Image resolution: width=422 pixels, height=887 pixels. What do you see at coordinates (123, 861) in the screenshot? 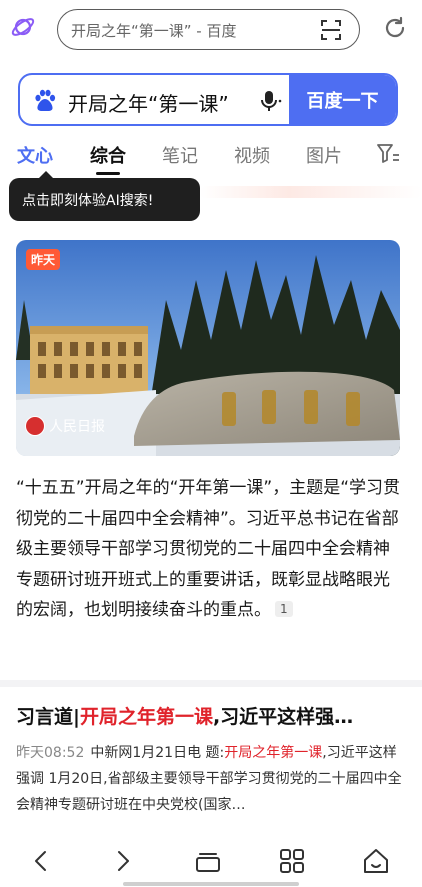
I see `forward-icon` at bounding box center [123, 861].